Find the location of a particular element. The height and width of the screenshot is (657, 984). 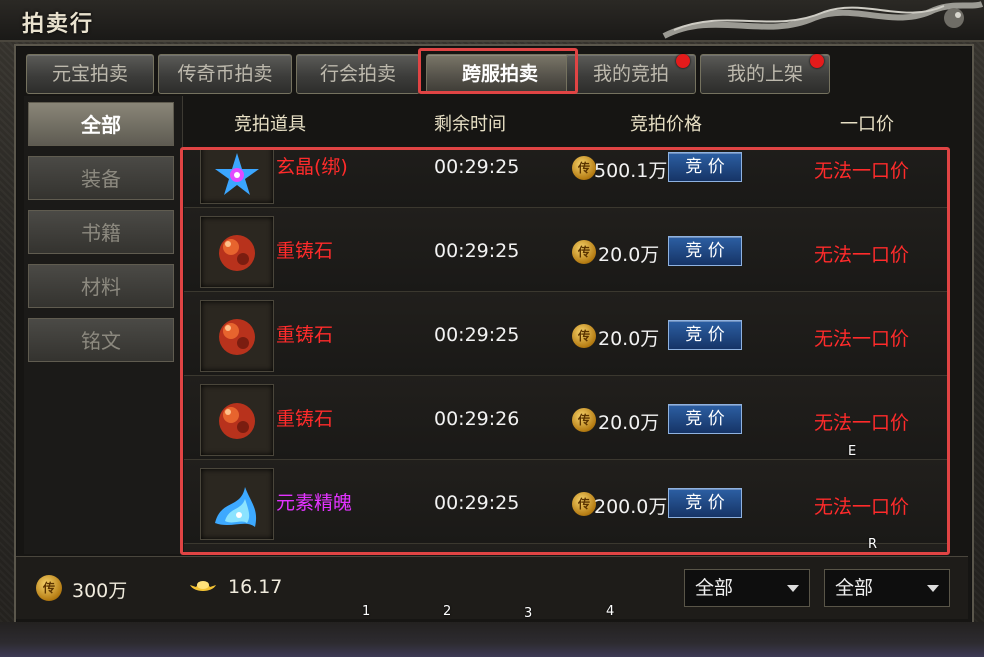

tab-guild-auction: 行会拍卖 is located at coordinates (358, 74).